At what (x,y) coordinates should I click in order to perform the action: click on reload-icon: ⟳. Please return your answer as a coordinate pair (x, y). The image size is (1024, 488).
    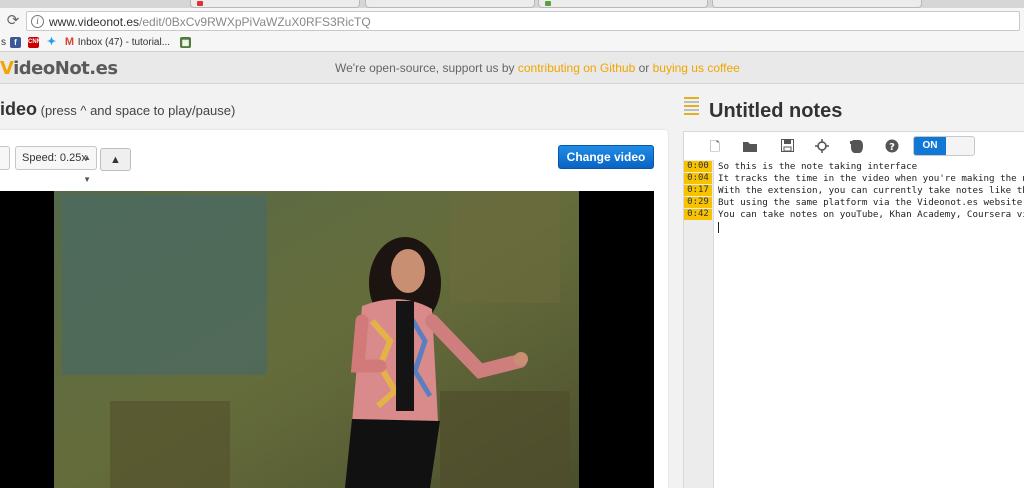
    Looking at the image, I should click on (13, 21).